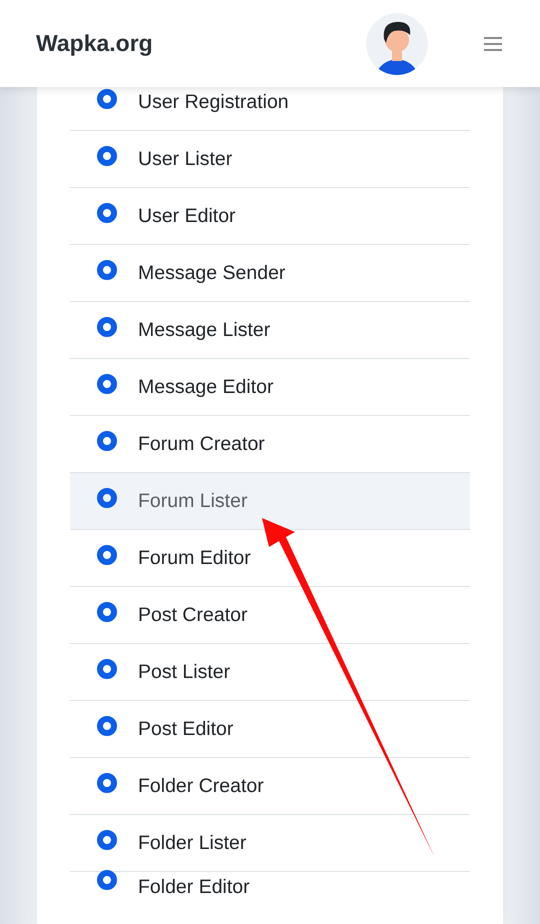  What do you see at coordinates (270, 330) in the screenshot?
I see `menu-item: Message Lister` at bounding box center [270, 330].